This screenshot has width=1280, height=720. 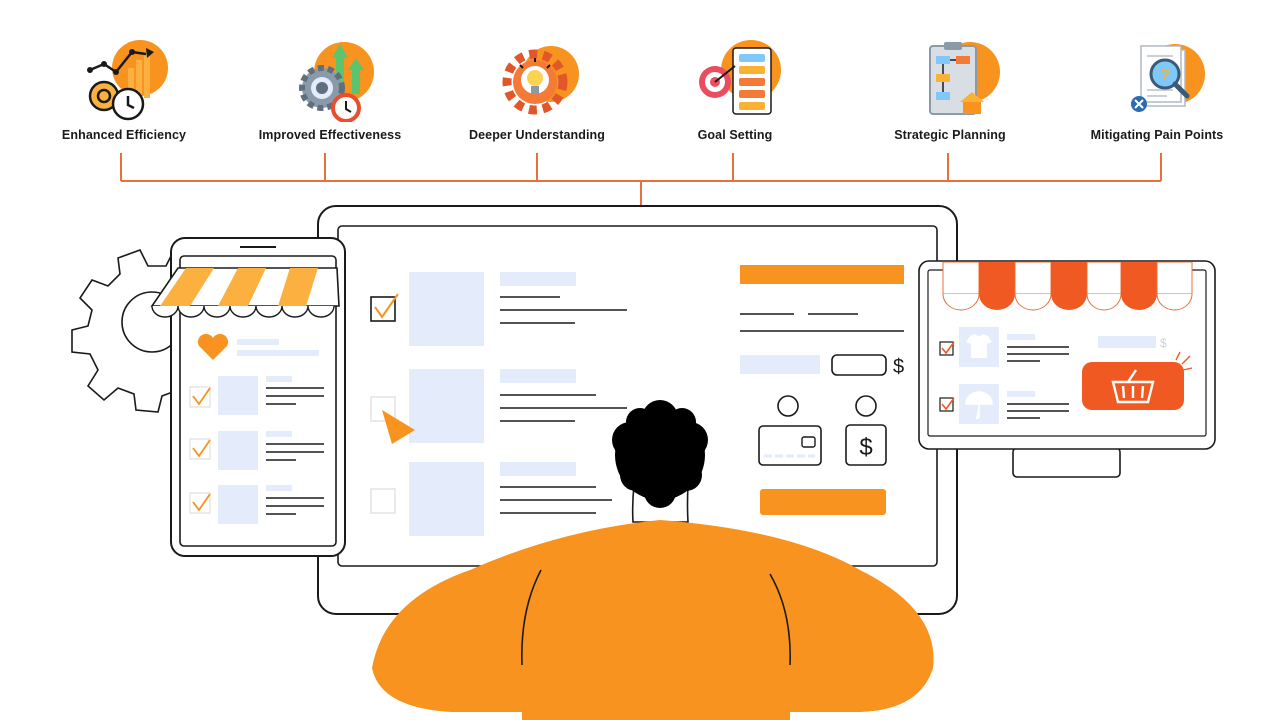 What do you see at coordinates (865, 447) in the screenshot?
I see `cash-dollar-icon: $` at bounding box center [865, 447].